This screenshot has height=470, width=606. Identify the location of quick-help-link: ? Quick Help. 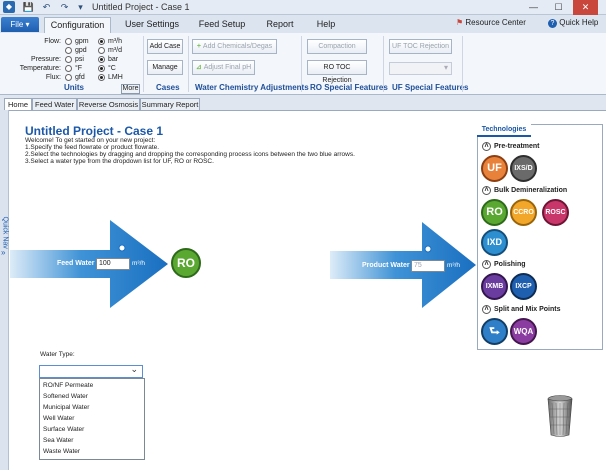
(573, 23).